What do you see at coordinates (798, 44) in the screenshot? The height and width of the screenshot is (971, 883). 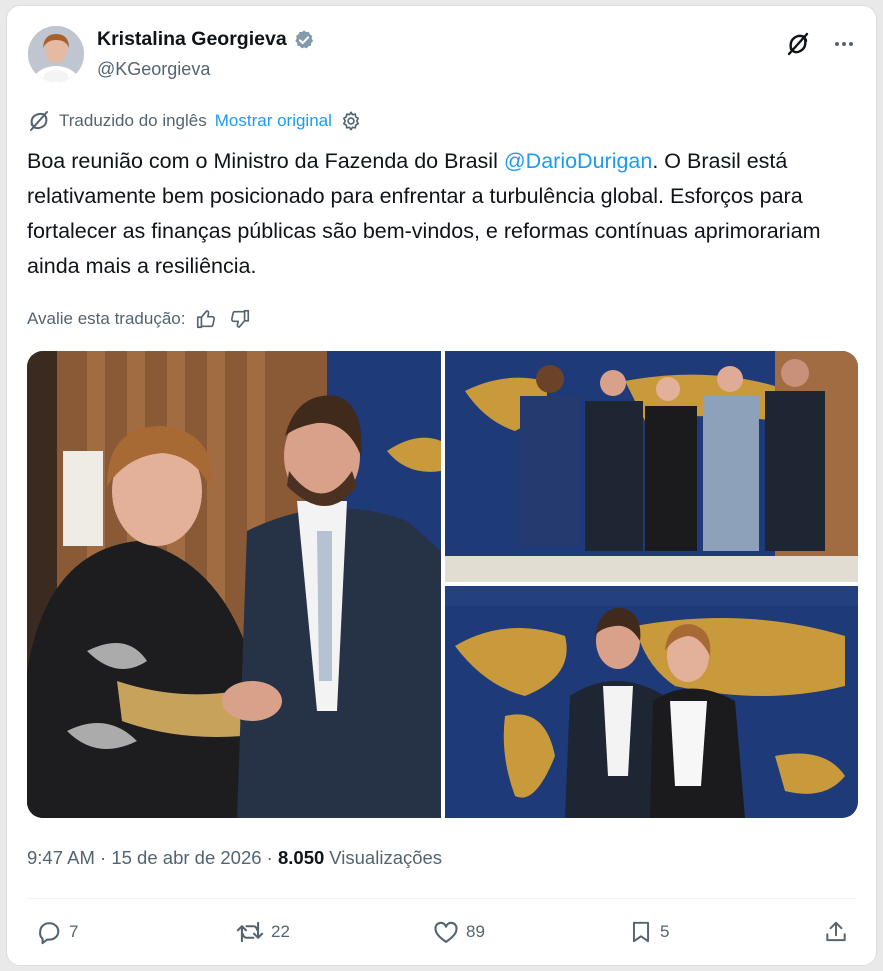 I see `grok-icon` at bounding box center [798, 44].